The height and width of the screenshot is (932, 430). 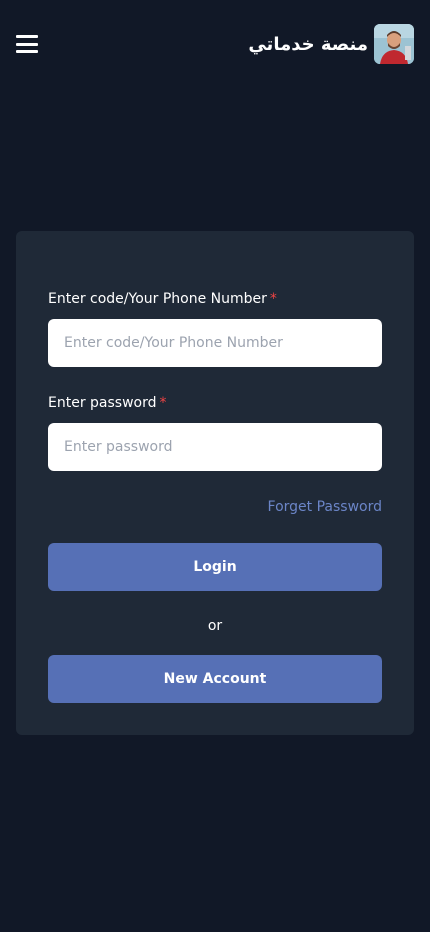 What do you see at coordinates (215, 679) in the screenshot?
I see `new-account-button: New Account` at bounding box center [215, 679].